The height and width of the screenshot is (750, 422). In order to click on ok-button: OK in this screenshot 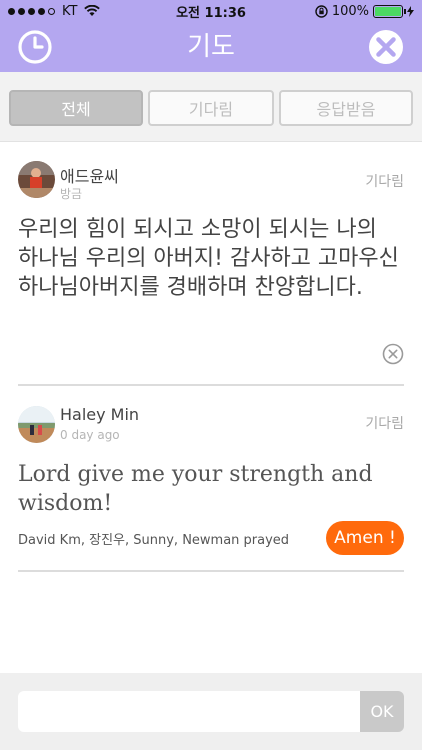, I will do `click(382, 711)`.